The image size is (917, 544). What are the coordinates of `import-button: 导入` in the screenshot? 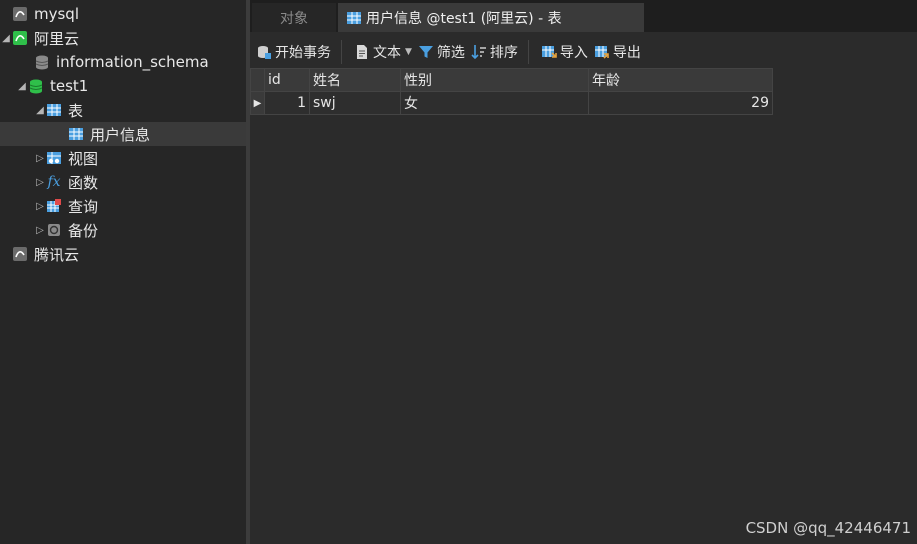 It's located at (564, 52).